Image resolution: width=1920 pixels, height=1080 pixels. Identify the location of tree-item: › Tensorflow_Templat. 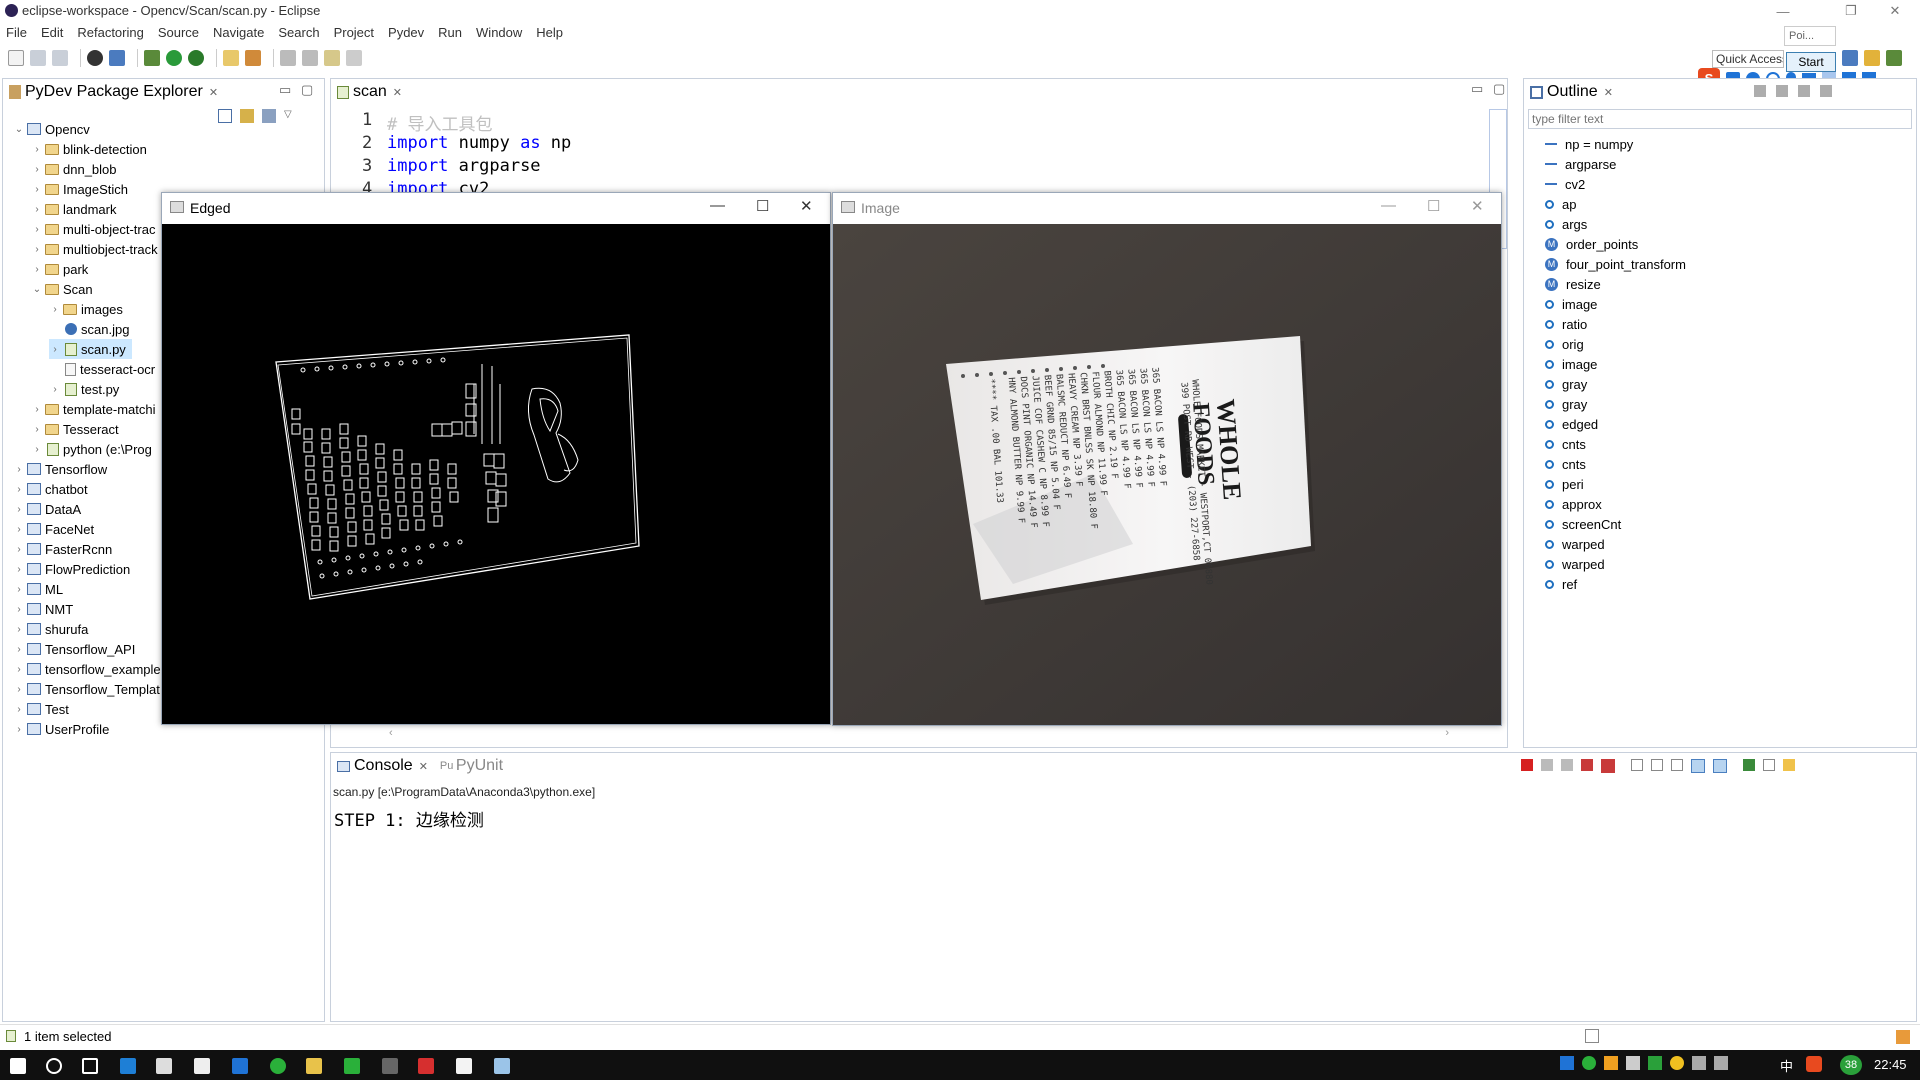
(86, 689).